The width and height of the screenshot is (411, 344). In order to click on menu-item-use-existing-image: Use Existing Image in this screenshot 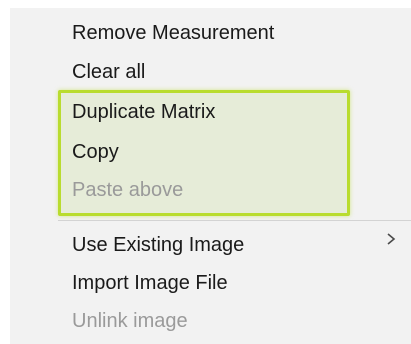, I will do `click(158, 245)`.